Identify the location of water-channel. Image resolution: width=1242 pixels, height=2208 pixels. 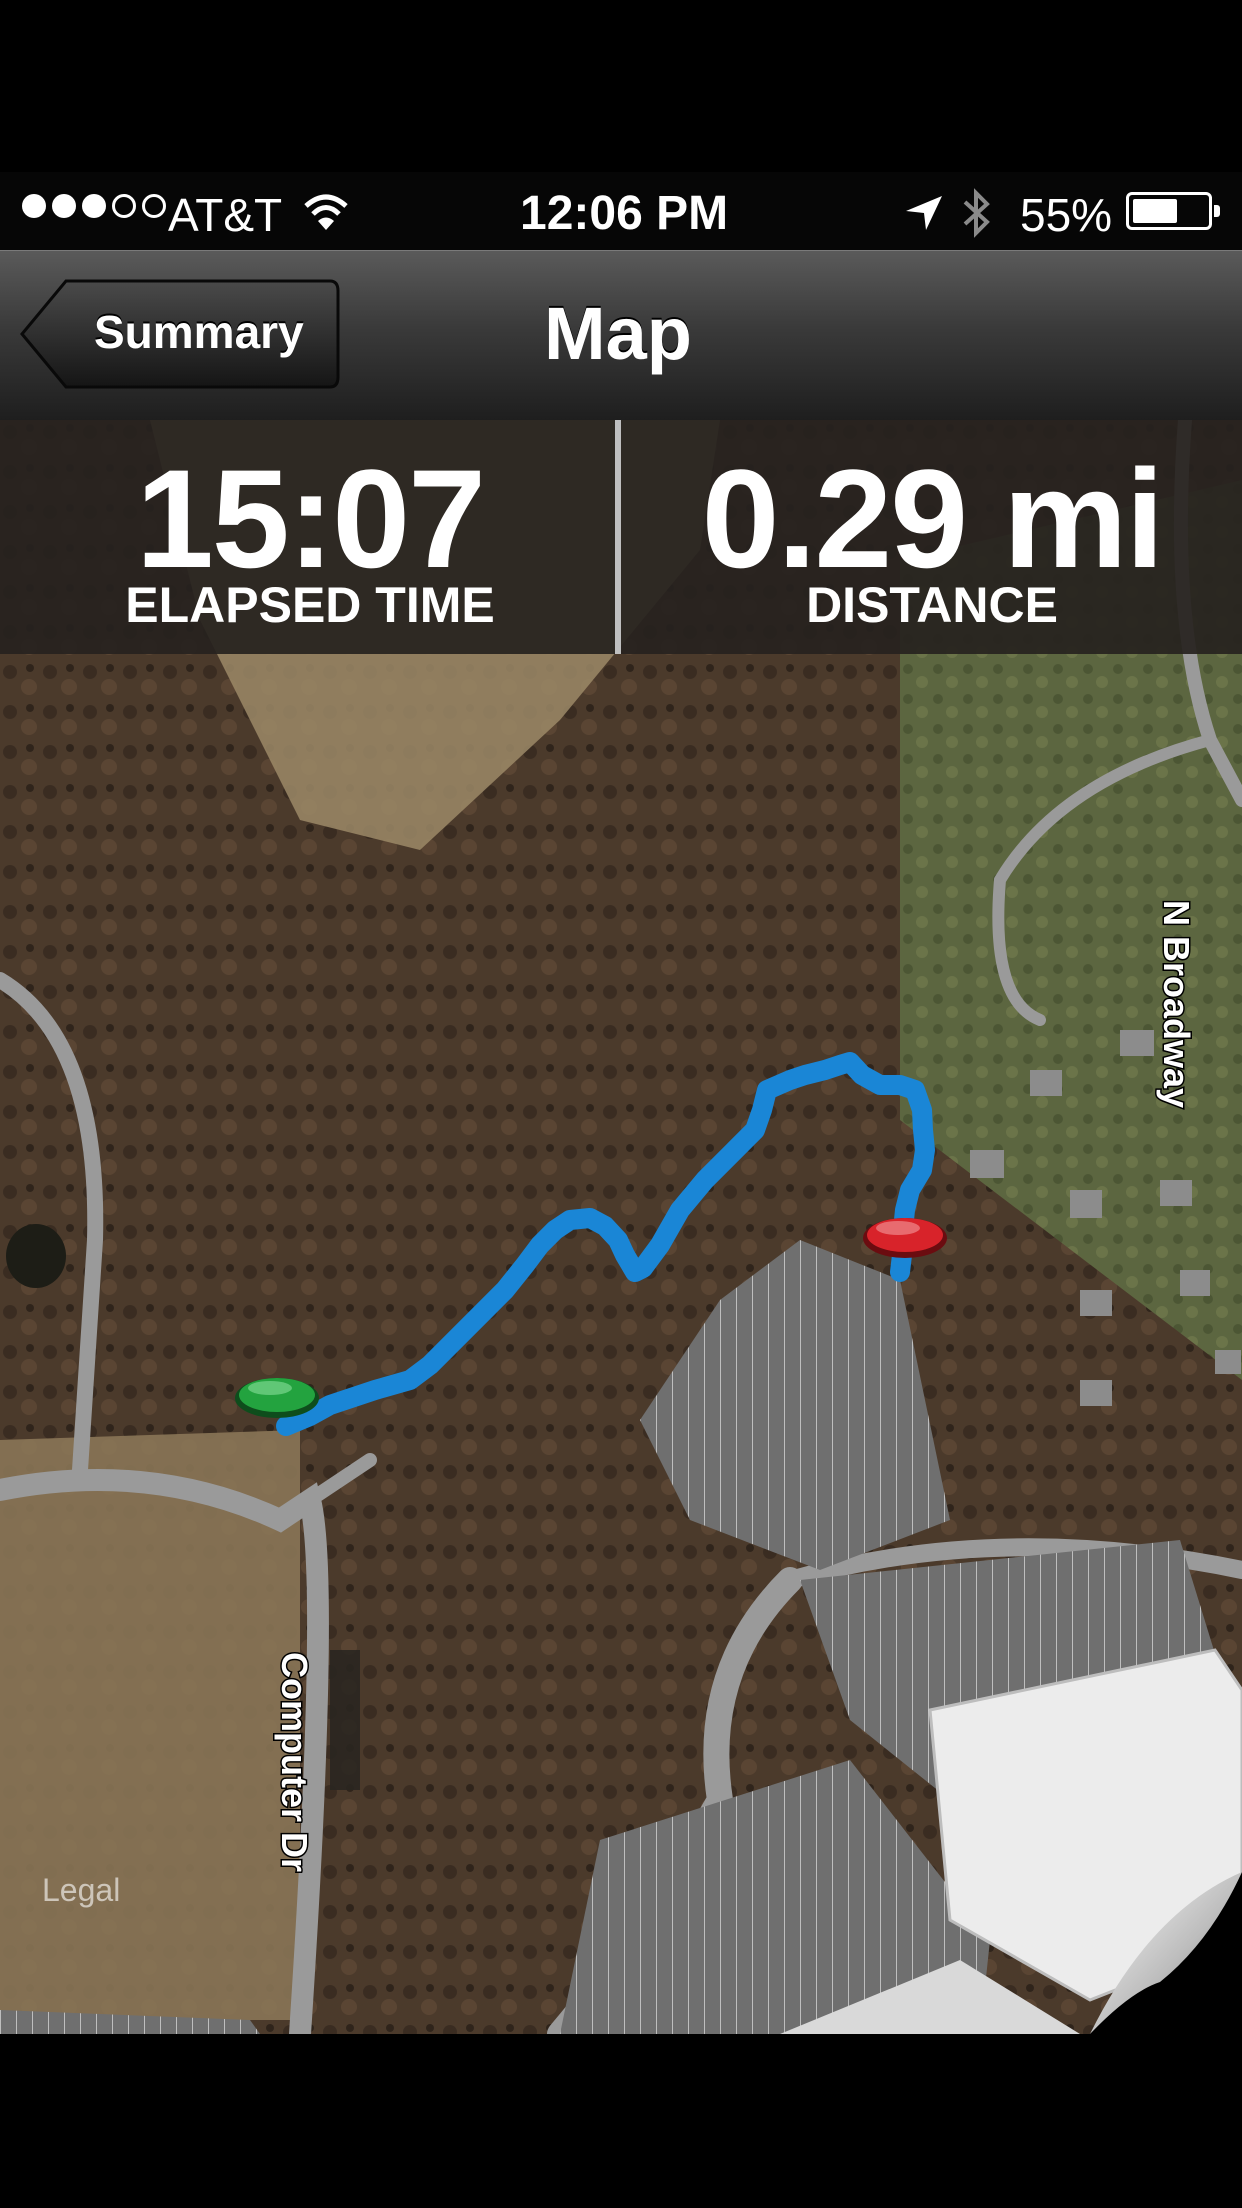
(345, 1720).